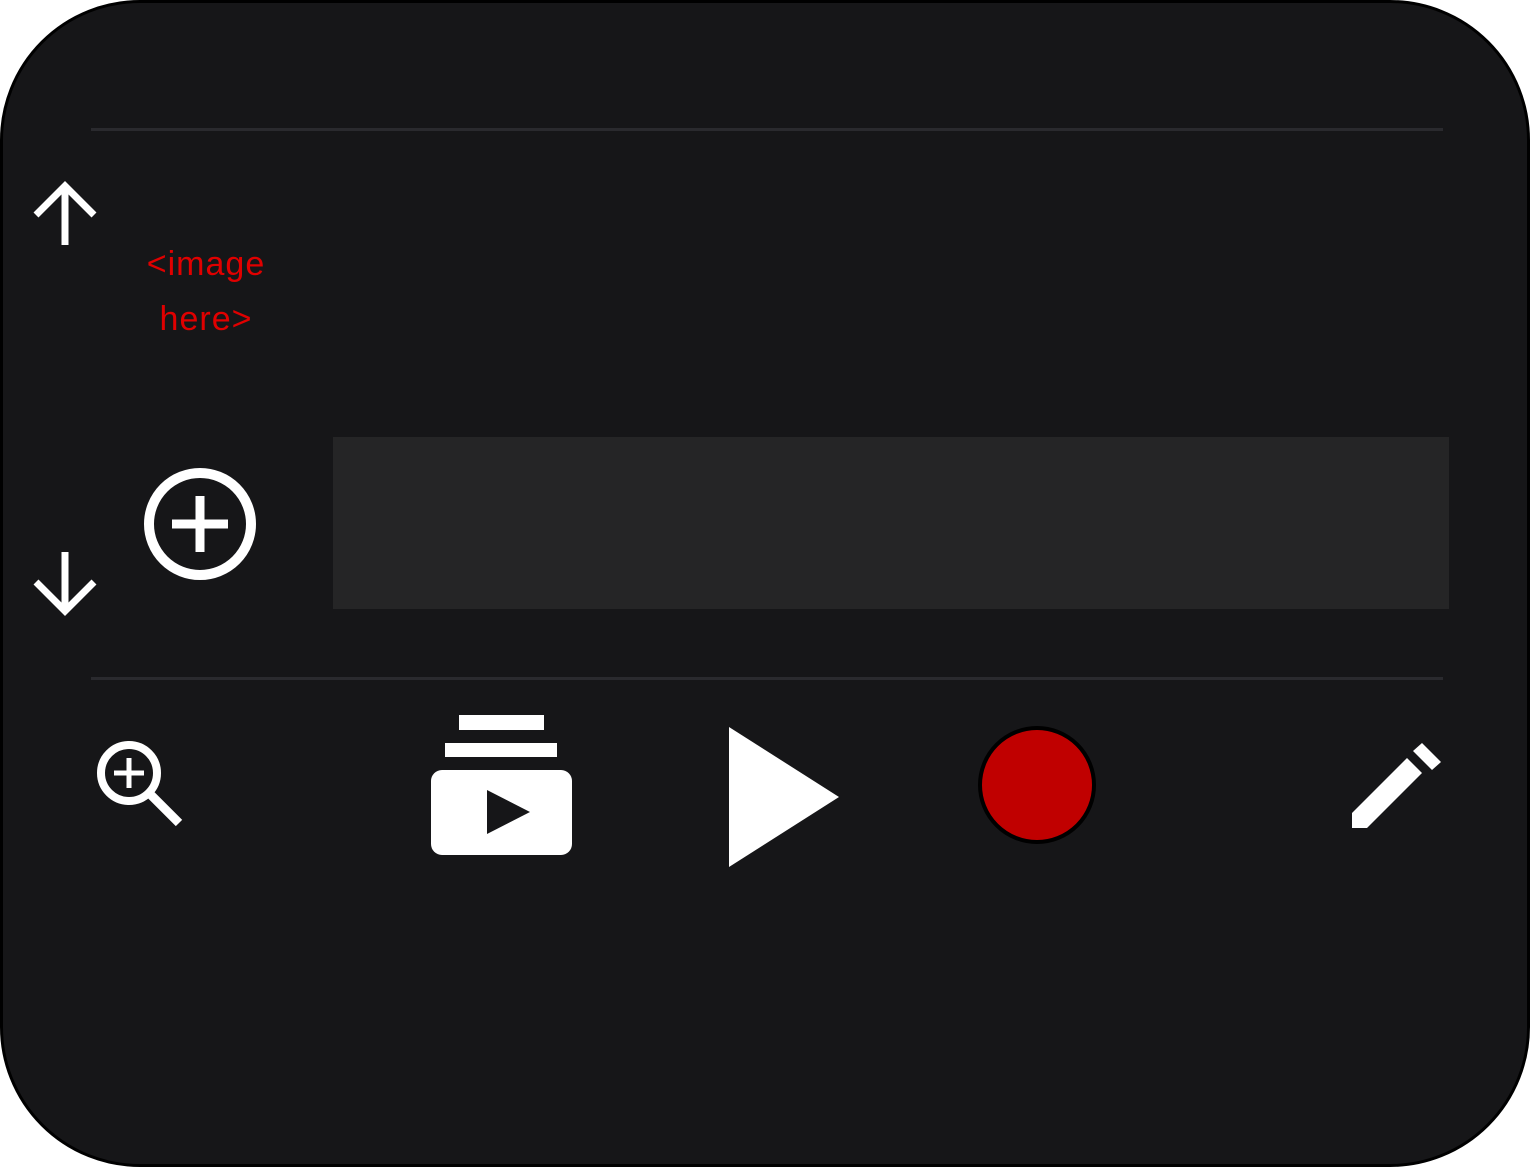  I want to click on bottom-divider, so click(767, 678).